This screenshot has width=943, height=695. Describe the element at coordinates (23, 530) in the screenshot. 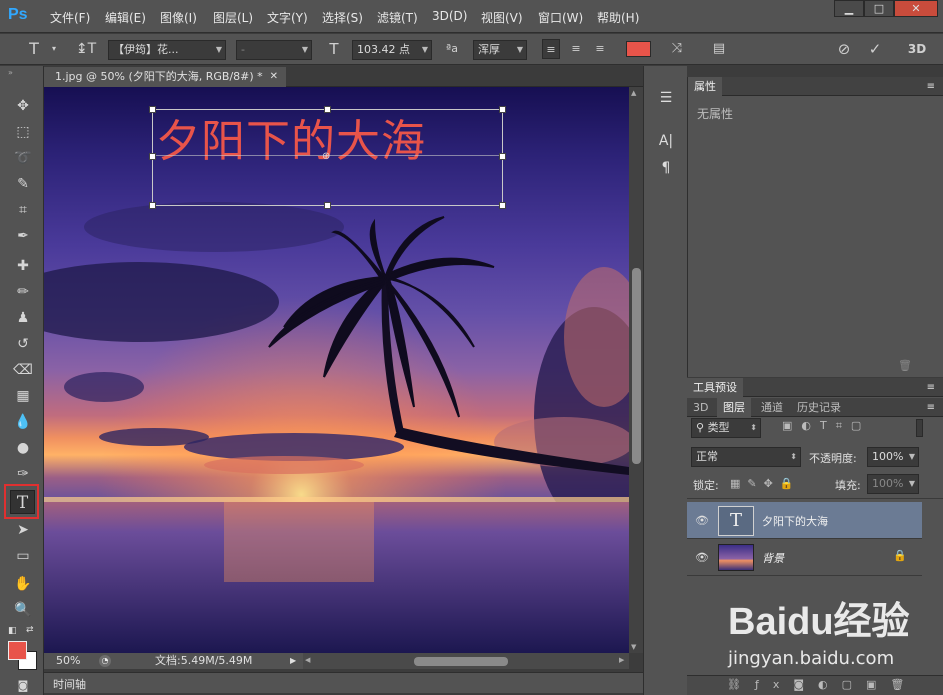

I see `path-selection-tool-icon: ➤` at that location.